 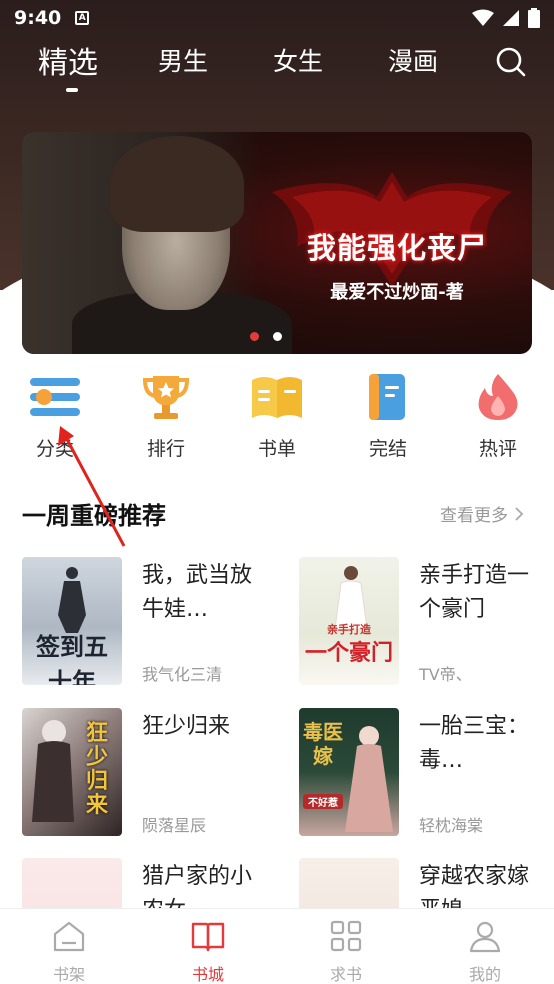 What do you see at coordinates (511, 62) in the screenshot?
I see `search-icon` at bounding box center [511, 62].